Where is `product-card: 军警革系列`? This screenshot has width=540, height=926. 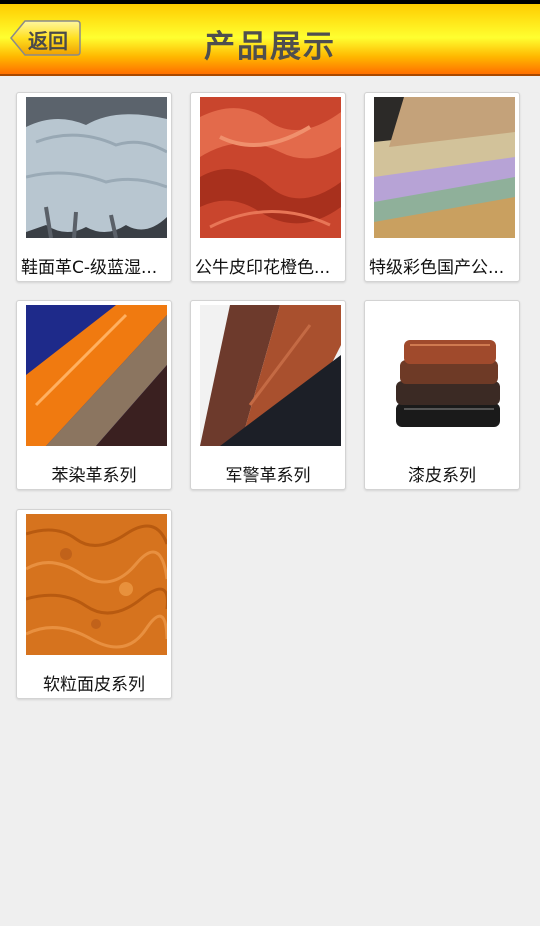 product-card: 军警革系列 is located at coordinates (268, 395).